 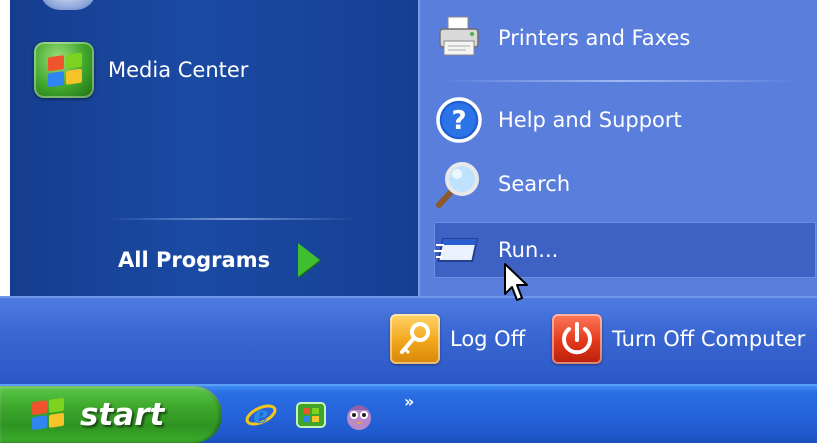 I want to click on log-off-button: Log Off, so click(x=457, y=339).